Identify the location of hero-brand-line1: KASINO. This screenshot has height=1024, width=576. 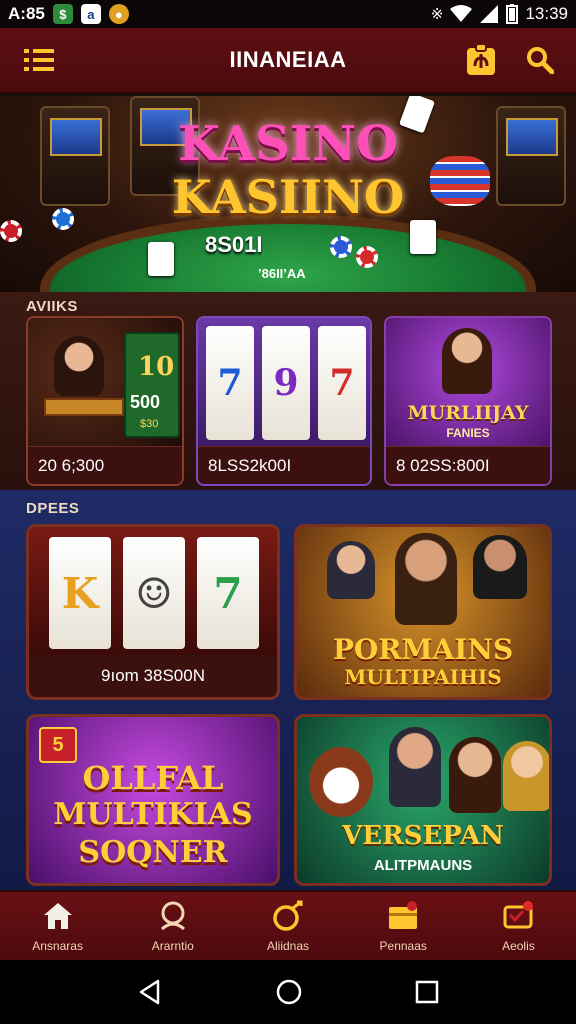
(288, 144).